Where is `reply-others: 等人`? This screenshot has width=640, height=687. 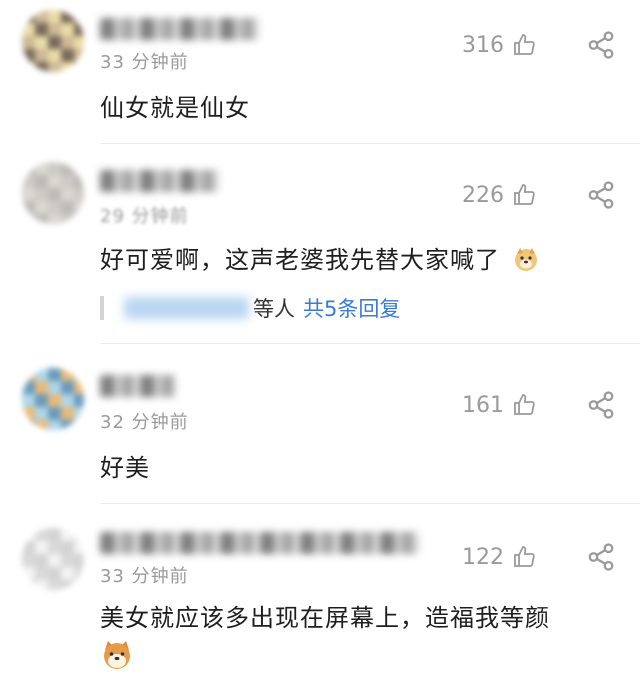 reply-others: 等人 is located at coordinates (274, 309).